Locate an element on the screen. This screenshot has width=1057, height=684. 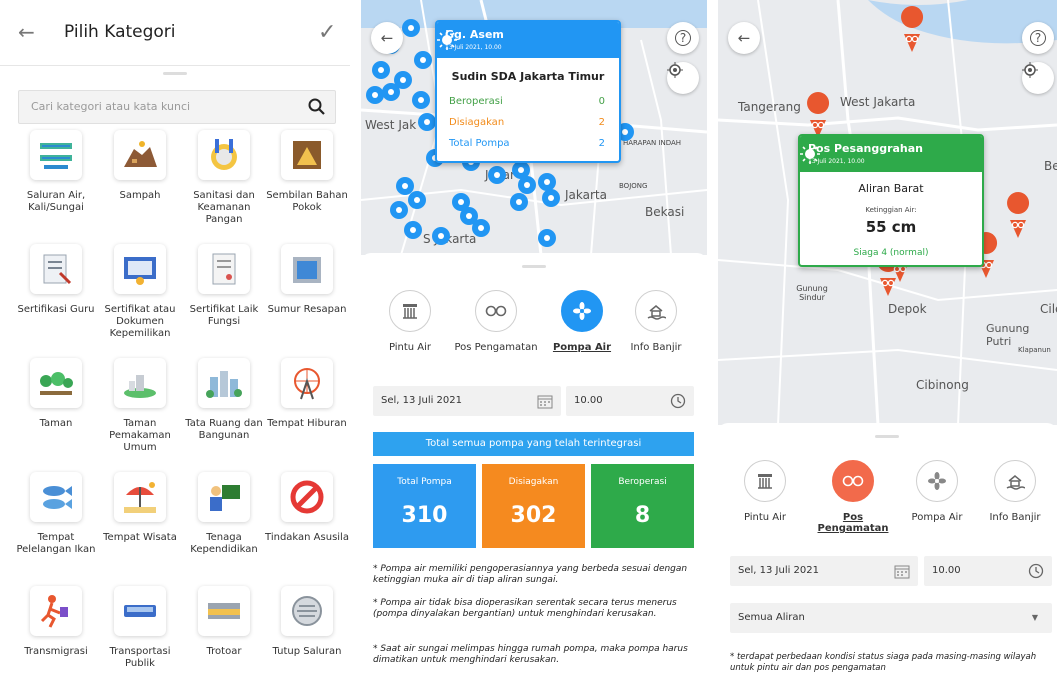
category-item: Tindakan Asusila is located at coordinates (307, 508).